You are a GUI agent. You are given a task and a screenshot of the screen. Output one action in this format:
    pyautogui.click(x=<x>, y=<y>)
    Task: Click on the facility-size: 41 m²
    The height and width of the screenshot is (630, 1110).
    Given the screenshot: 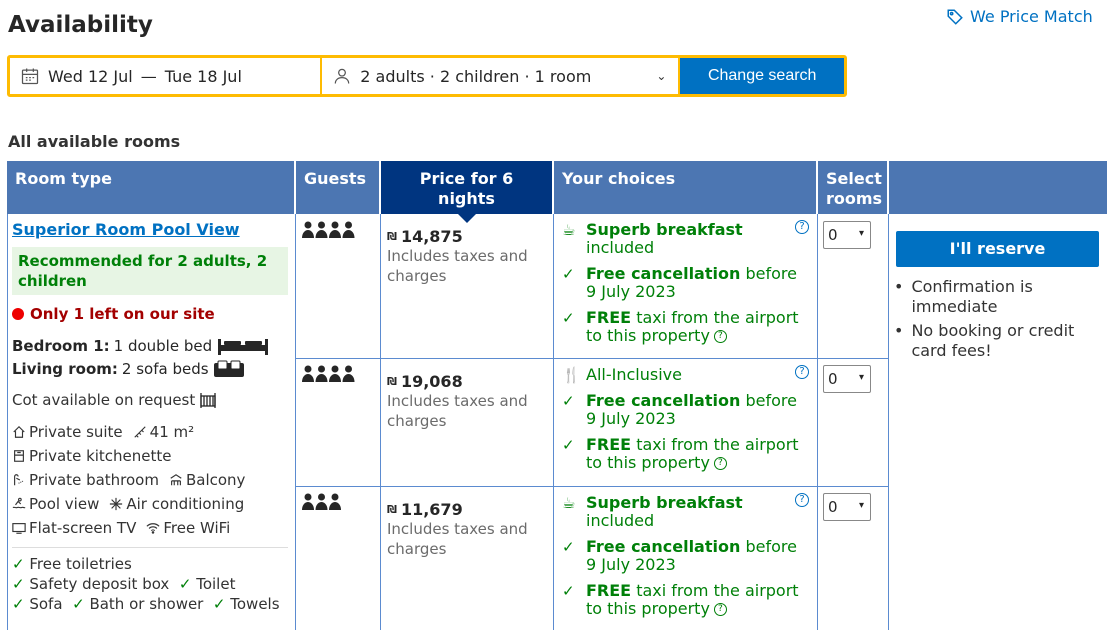 What is the action you would take?
    pyautogui.click(x=163, y=432)
    